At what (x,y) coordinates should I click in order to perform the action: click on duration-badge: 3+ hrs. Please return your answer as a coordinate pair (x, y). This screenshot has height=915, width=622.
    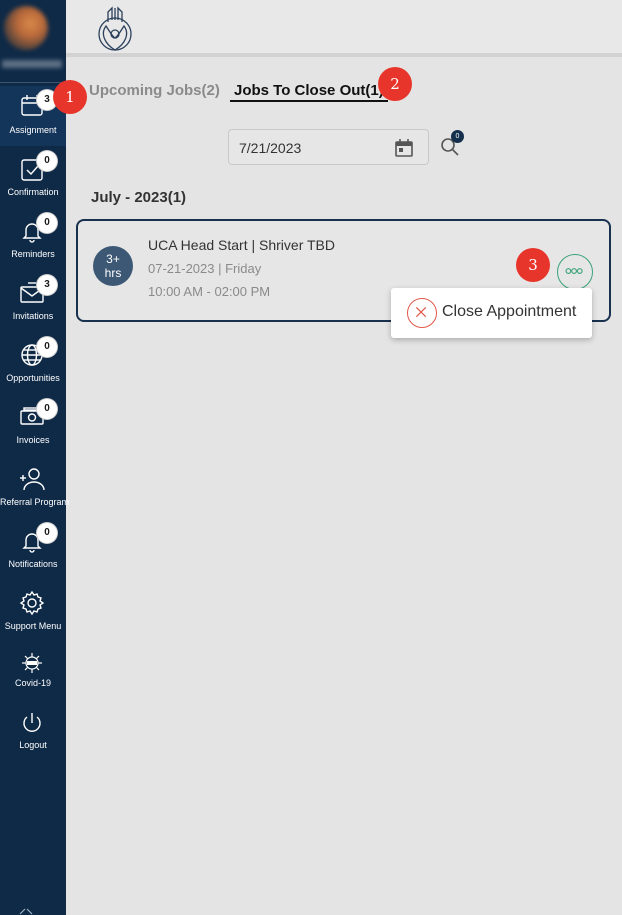
    Looking at the image, I should click on (113, 266).